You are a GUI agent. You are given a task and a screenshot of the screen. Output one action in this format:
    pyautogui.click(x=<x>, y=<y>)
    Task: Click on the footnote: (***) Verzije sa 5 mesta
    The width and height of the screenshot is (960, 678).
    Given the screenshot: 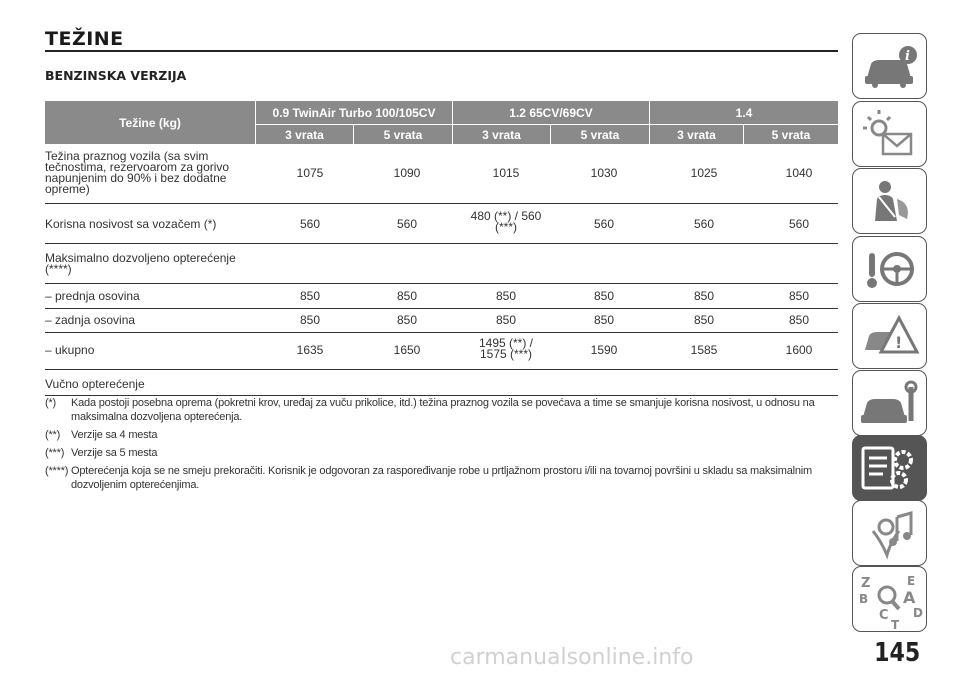 What is the action you would take?
    pyautogui.click(x=445, y=453)
    